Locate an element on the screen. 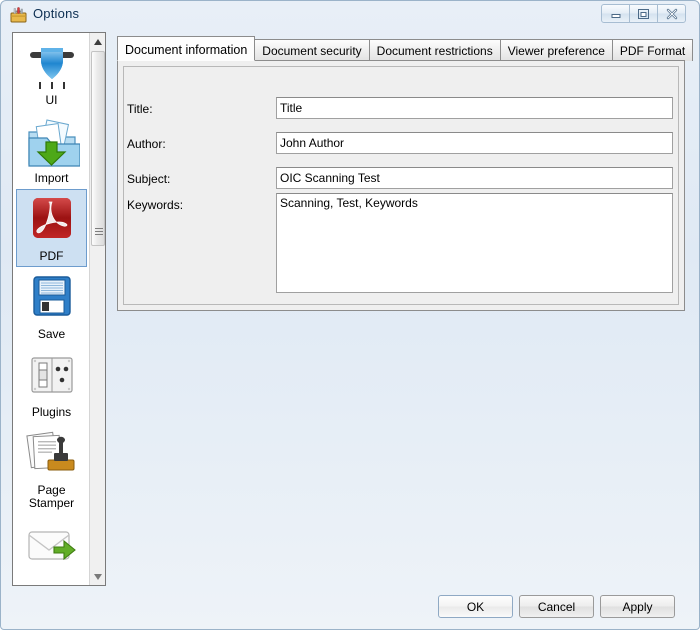 This screenshot has height=630, width=700. tab-document-restrictions: Document restrictions is located at coordinates (434, 50).